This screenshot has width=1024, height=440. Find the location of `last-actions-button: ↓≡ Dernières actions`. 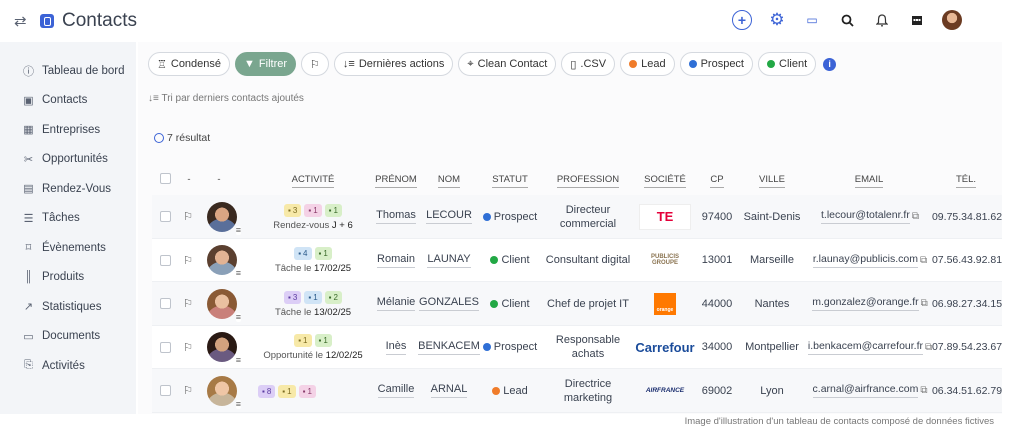

last-actions-button: ↓≡ Dernières actions is located at coordinates (393, 64).